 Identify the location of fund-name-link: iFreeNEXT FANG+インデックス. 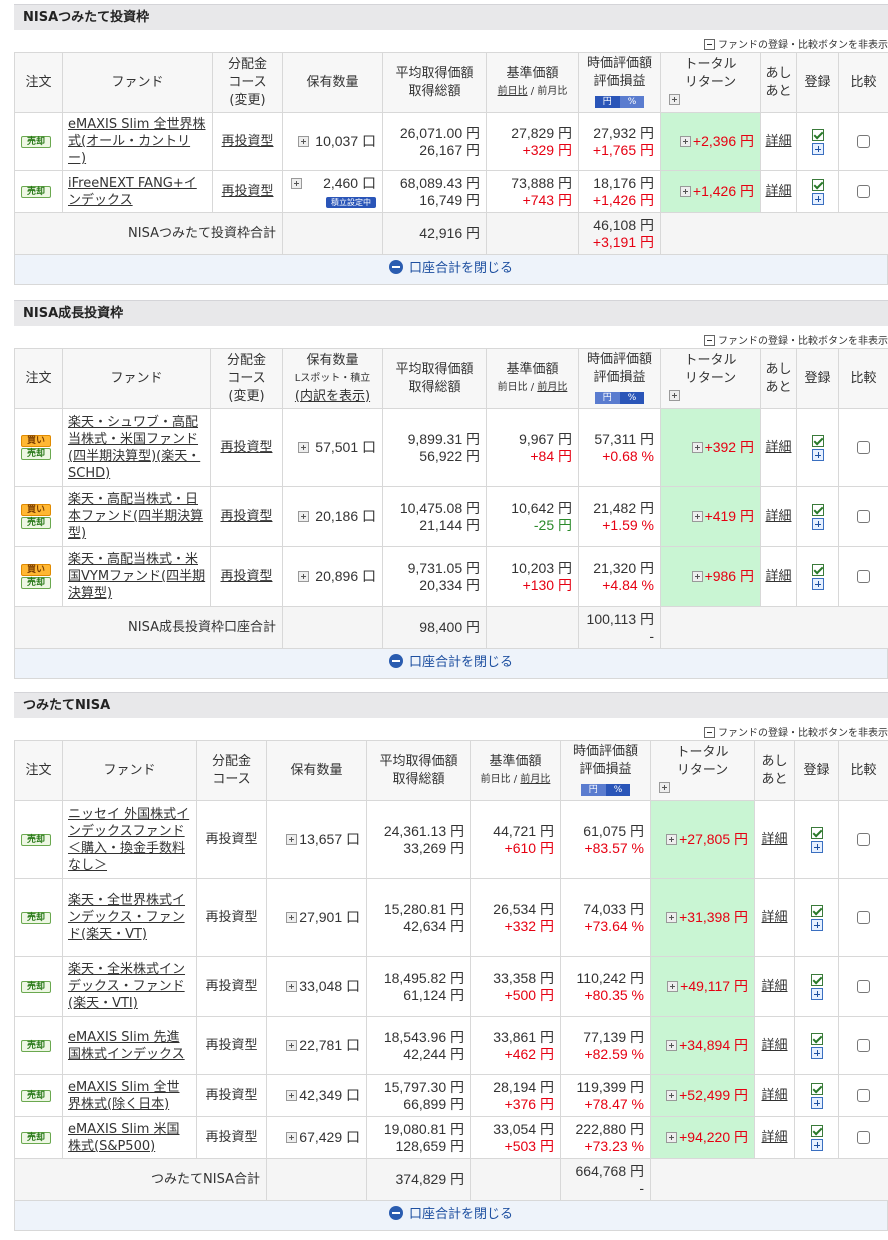
(137, 191).